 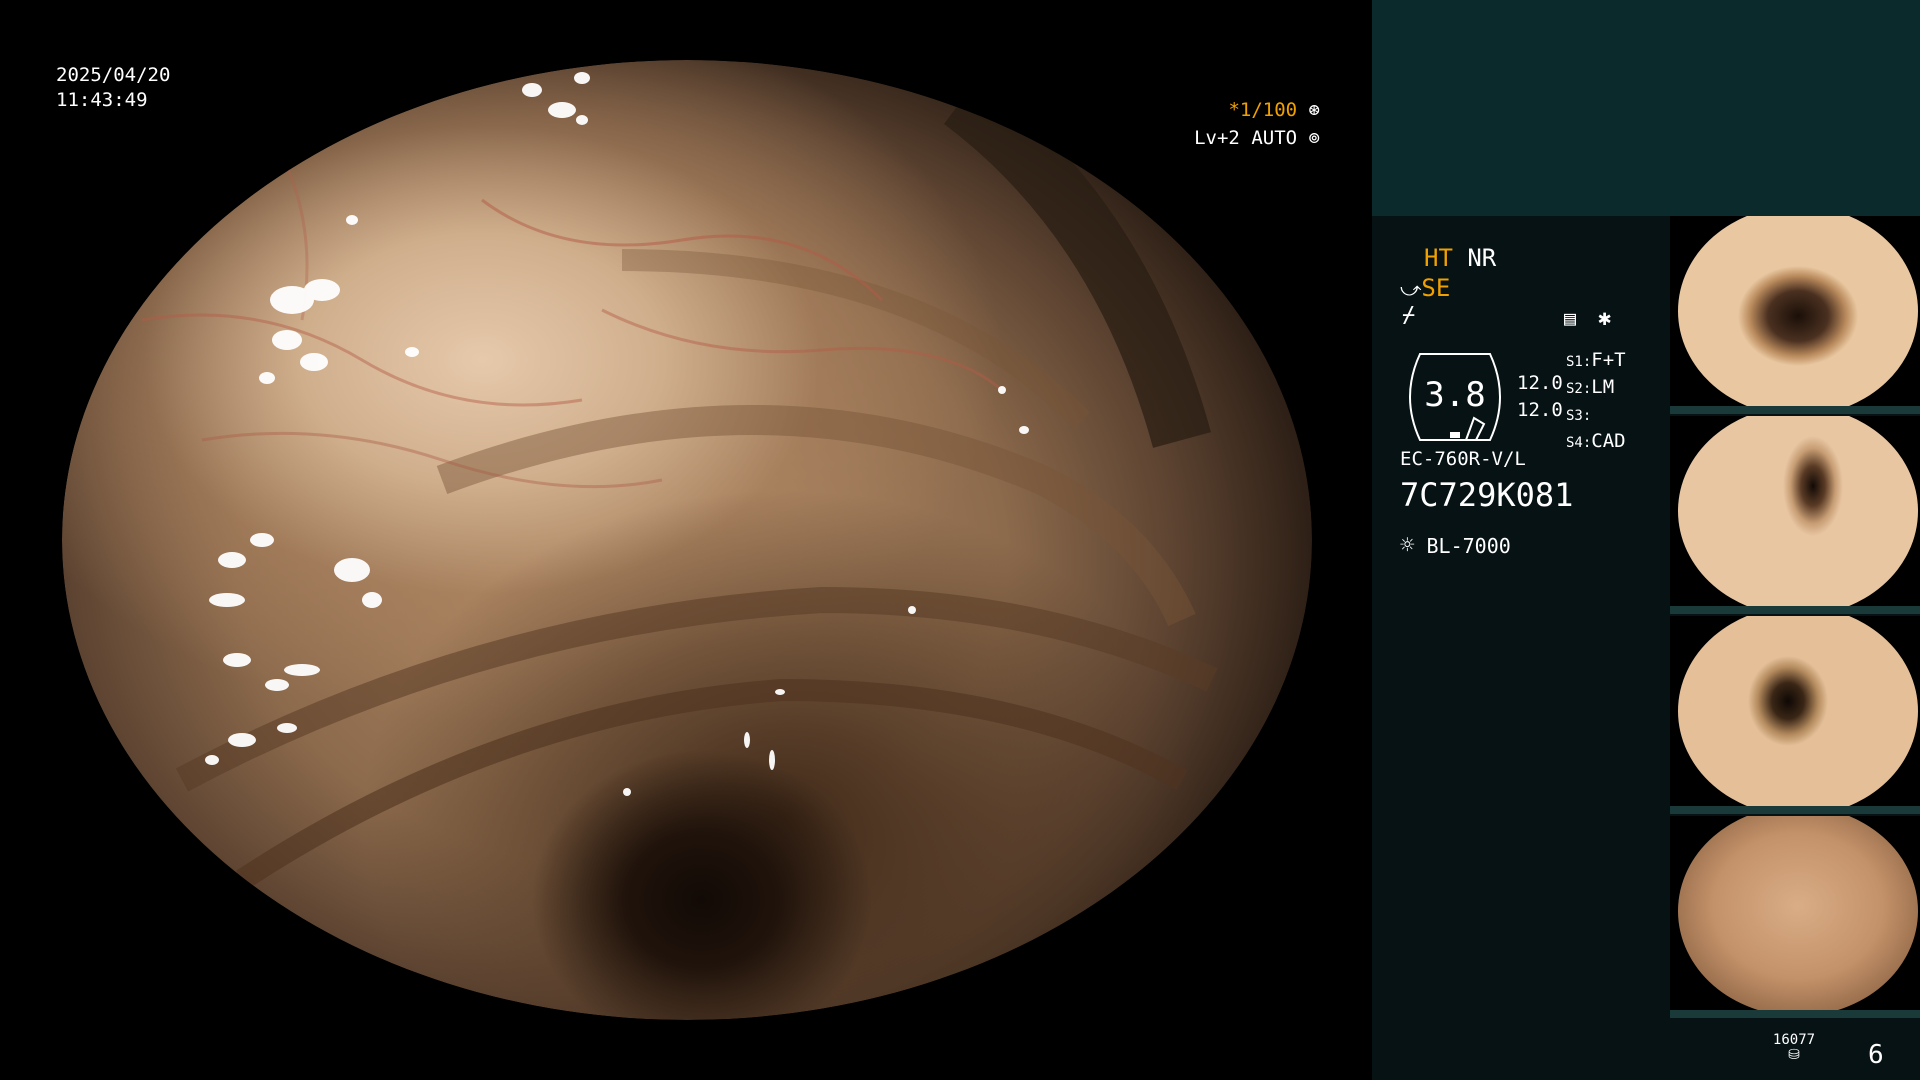 What do you see at coordinates (1596, 441) in the screenshot?
I see `setting-row: S4:CAD` at bounding box center [1596, 441].